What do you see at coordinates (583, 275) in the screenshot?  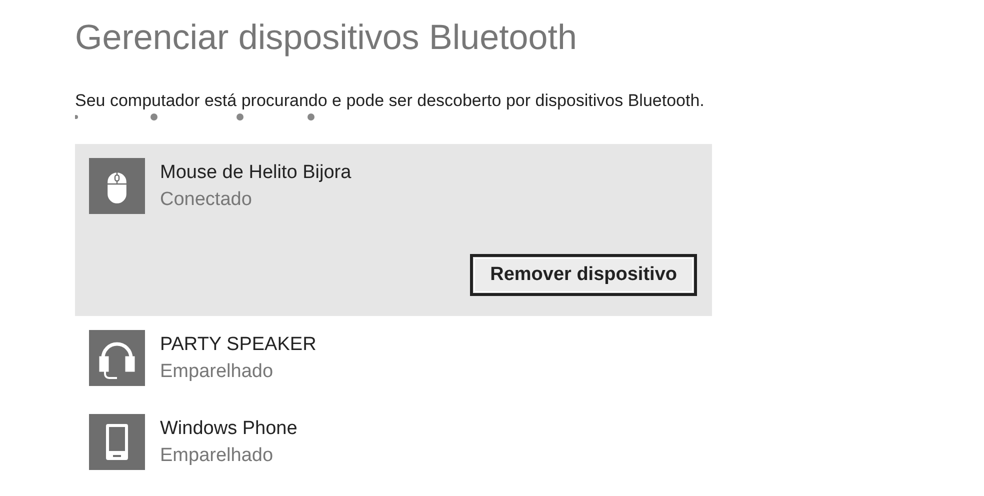 I see `remove-device-button: Remover dispositivo` at bounding box center [583, 275].